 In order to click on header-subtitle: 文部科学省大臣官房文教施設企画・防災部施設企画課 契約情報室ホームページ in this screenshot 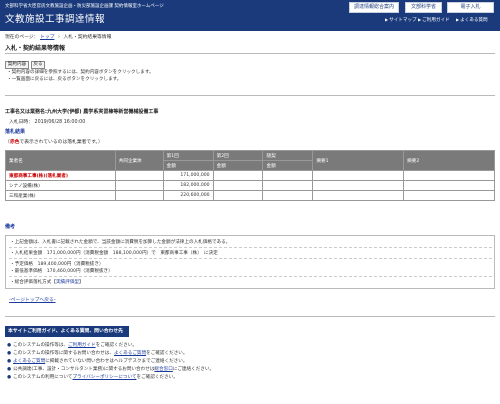, I will do `click(84, 6)`.